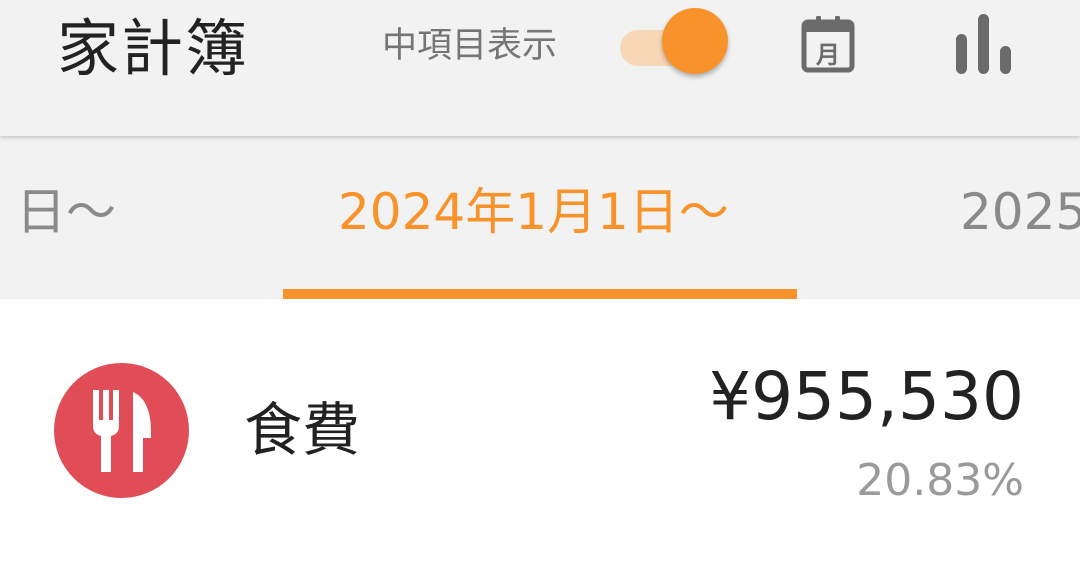 This screenshot has height=565, width=1080. I want to click on tab-current-period: 2024年1月1日〜, so click(533, 212).